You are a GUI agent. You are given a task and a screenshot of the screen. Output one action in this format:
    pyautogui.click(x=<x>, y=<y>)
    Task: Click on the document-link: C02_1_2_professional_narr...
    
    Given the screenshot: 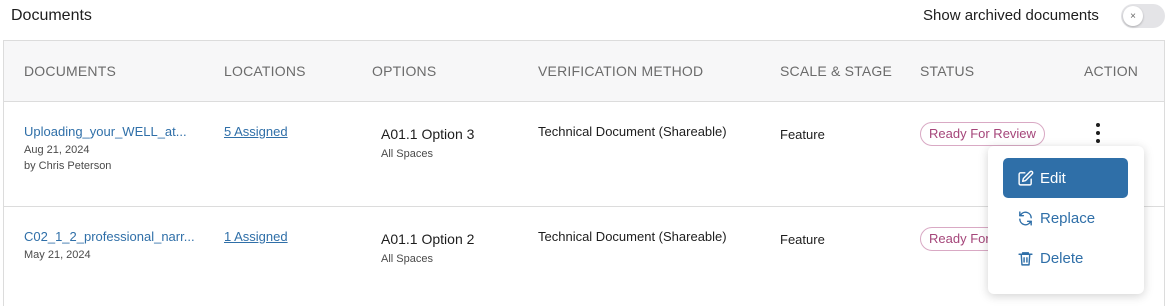 What is the action you would take?
    pyautogui.click(x=109, y=236)
    